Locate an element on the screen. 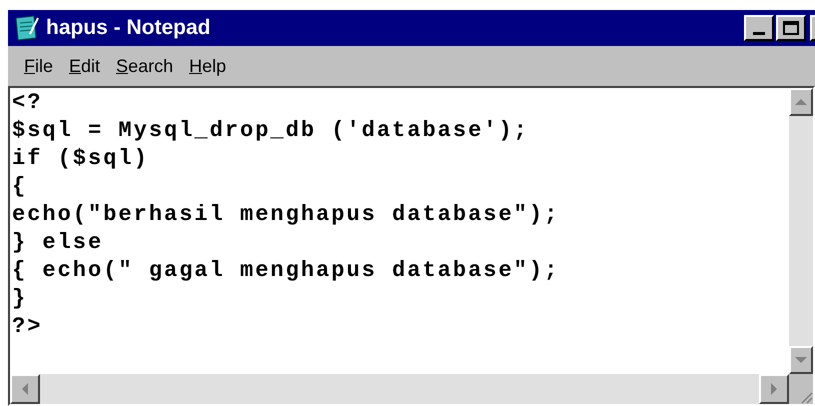 The width and height of the screenshot is (815, 406). down-arrow-icon is located at coordinates (801, 360).